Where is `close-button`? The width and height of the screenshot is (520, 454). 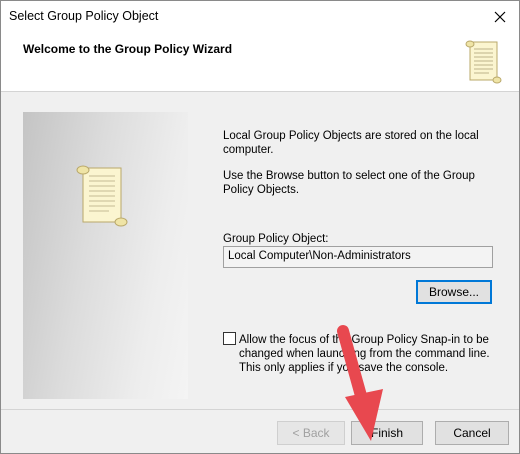
close-button is located at coordinates (500, 16).